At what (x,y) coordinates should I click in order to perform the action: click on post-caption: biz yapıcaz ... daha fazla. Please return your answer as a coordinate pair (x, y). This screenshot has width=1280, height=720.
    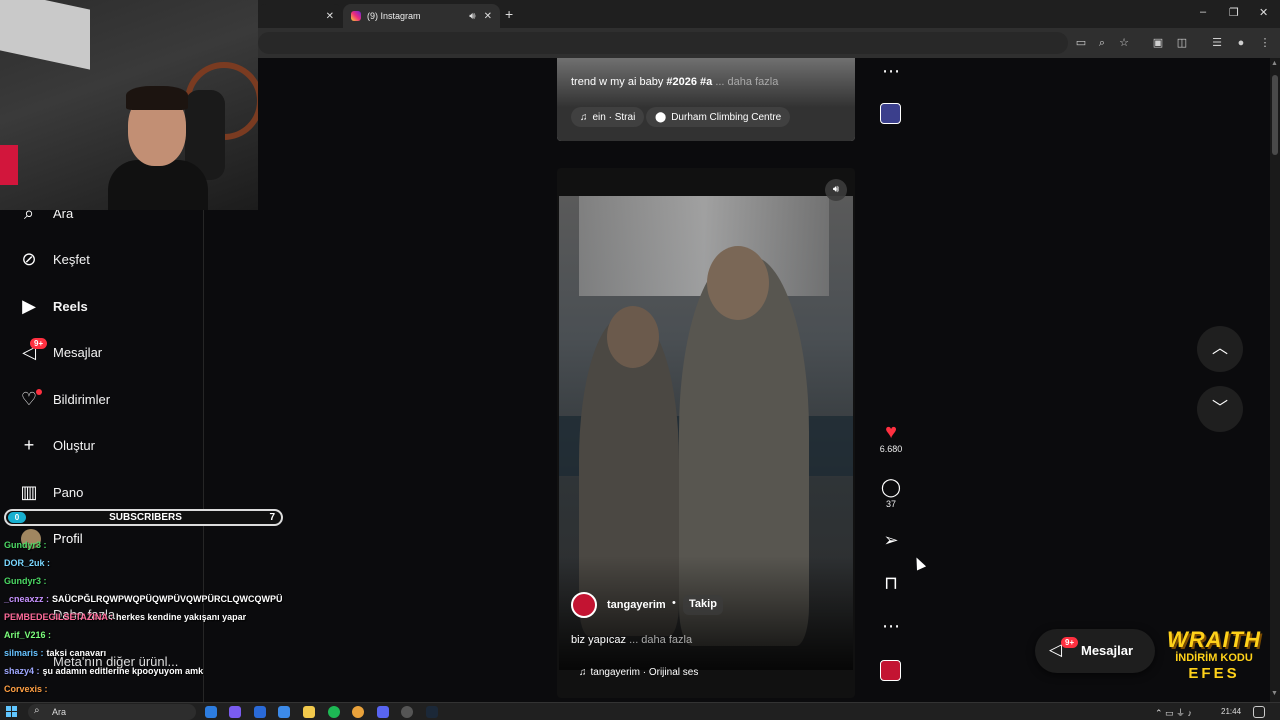
    Looking at the image, I should click on (631, 640).